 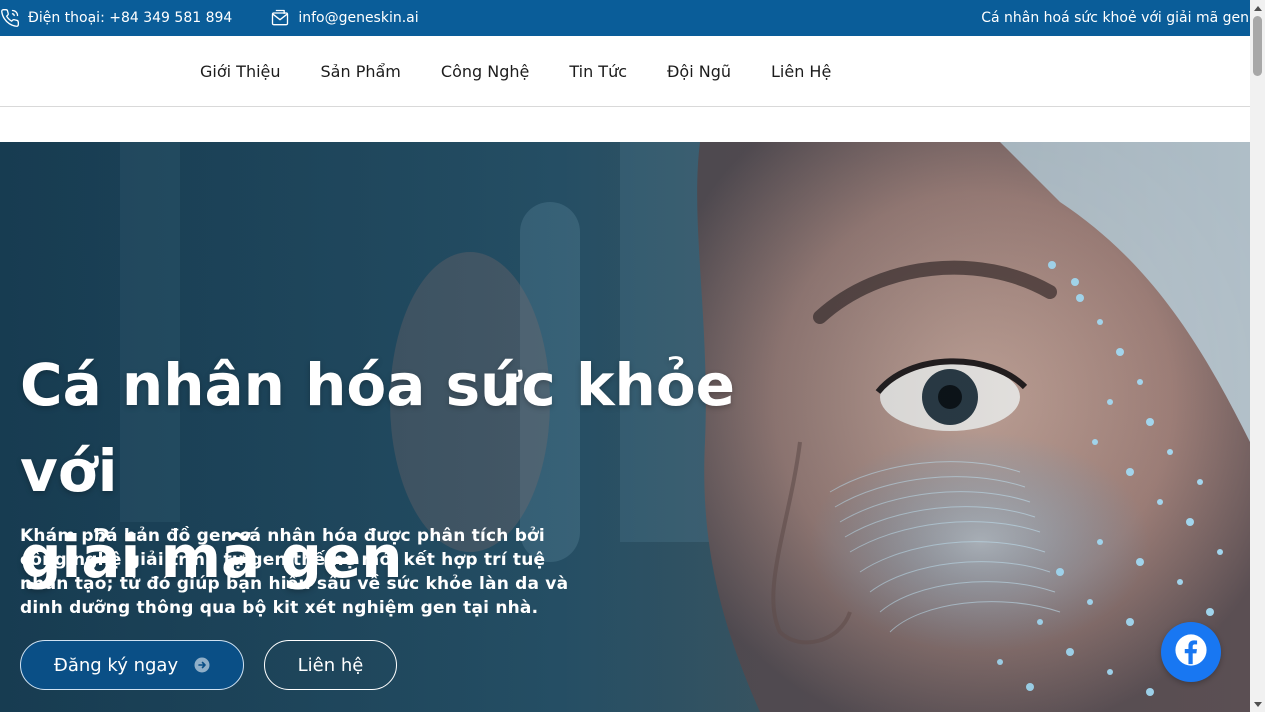 What do you see at coordinates (1257, 704) in the screenshot?
I see `scroll-down-icon` at bounding box center [1257, 704].